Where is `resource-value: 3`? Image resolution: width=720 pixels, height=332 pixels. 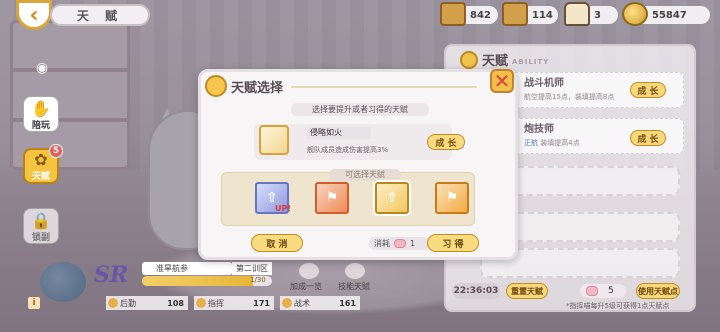
resource-value: 3 is located at coordinates (597, 15).